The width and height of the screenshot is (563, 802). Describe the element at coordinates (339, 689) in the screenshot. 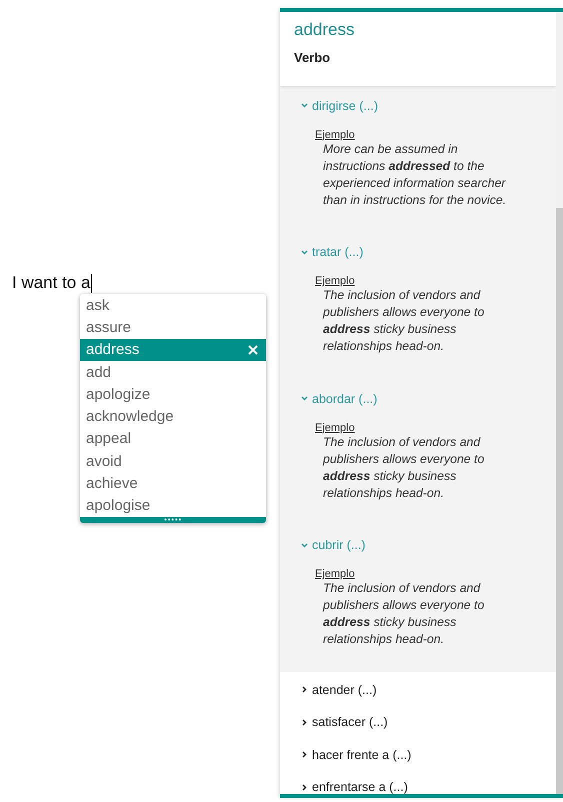

I see `sense-toggle: atender (...)` at that location.